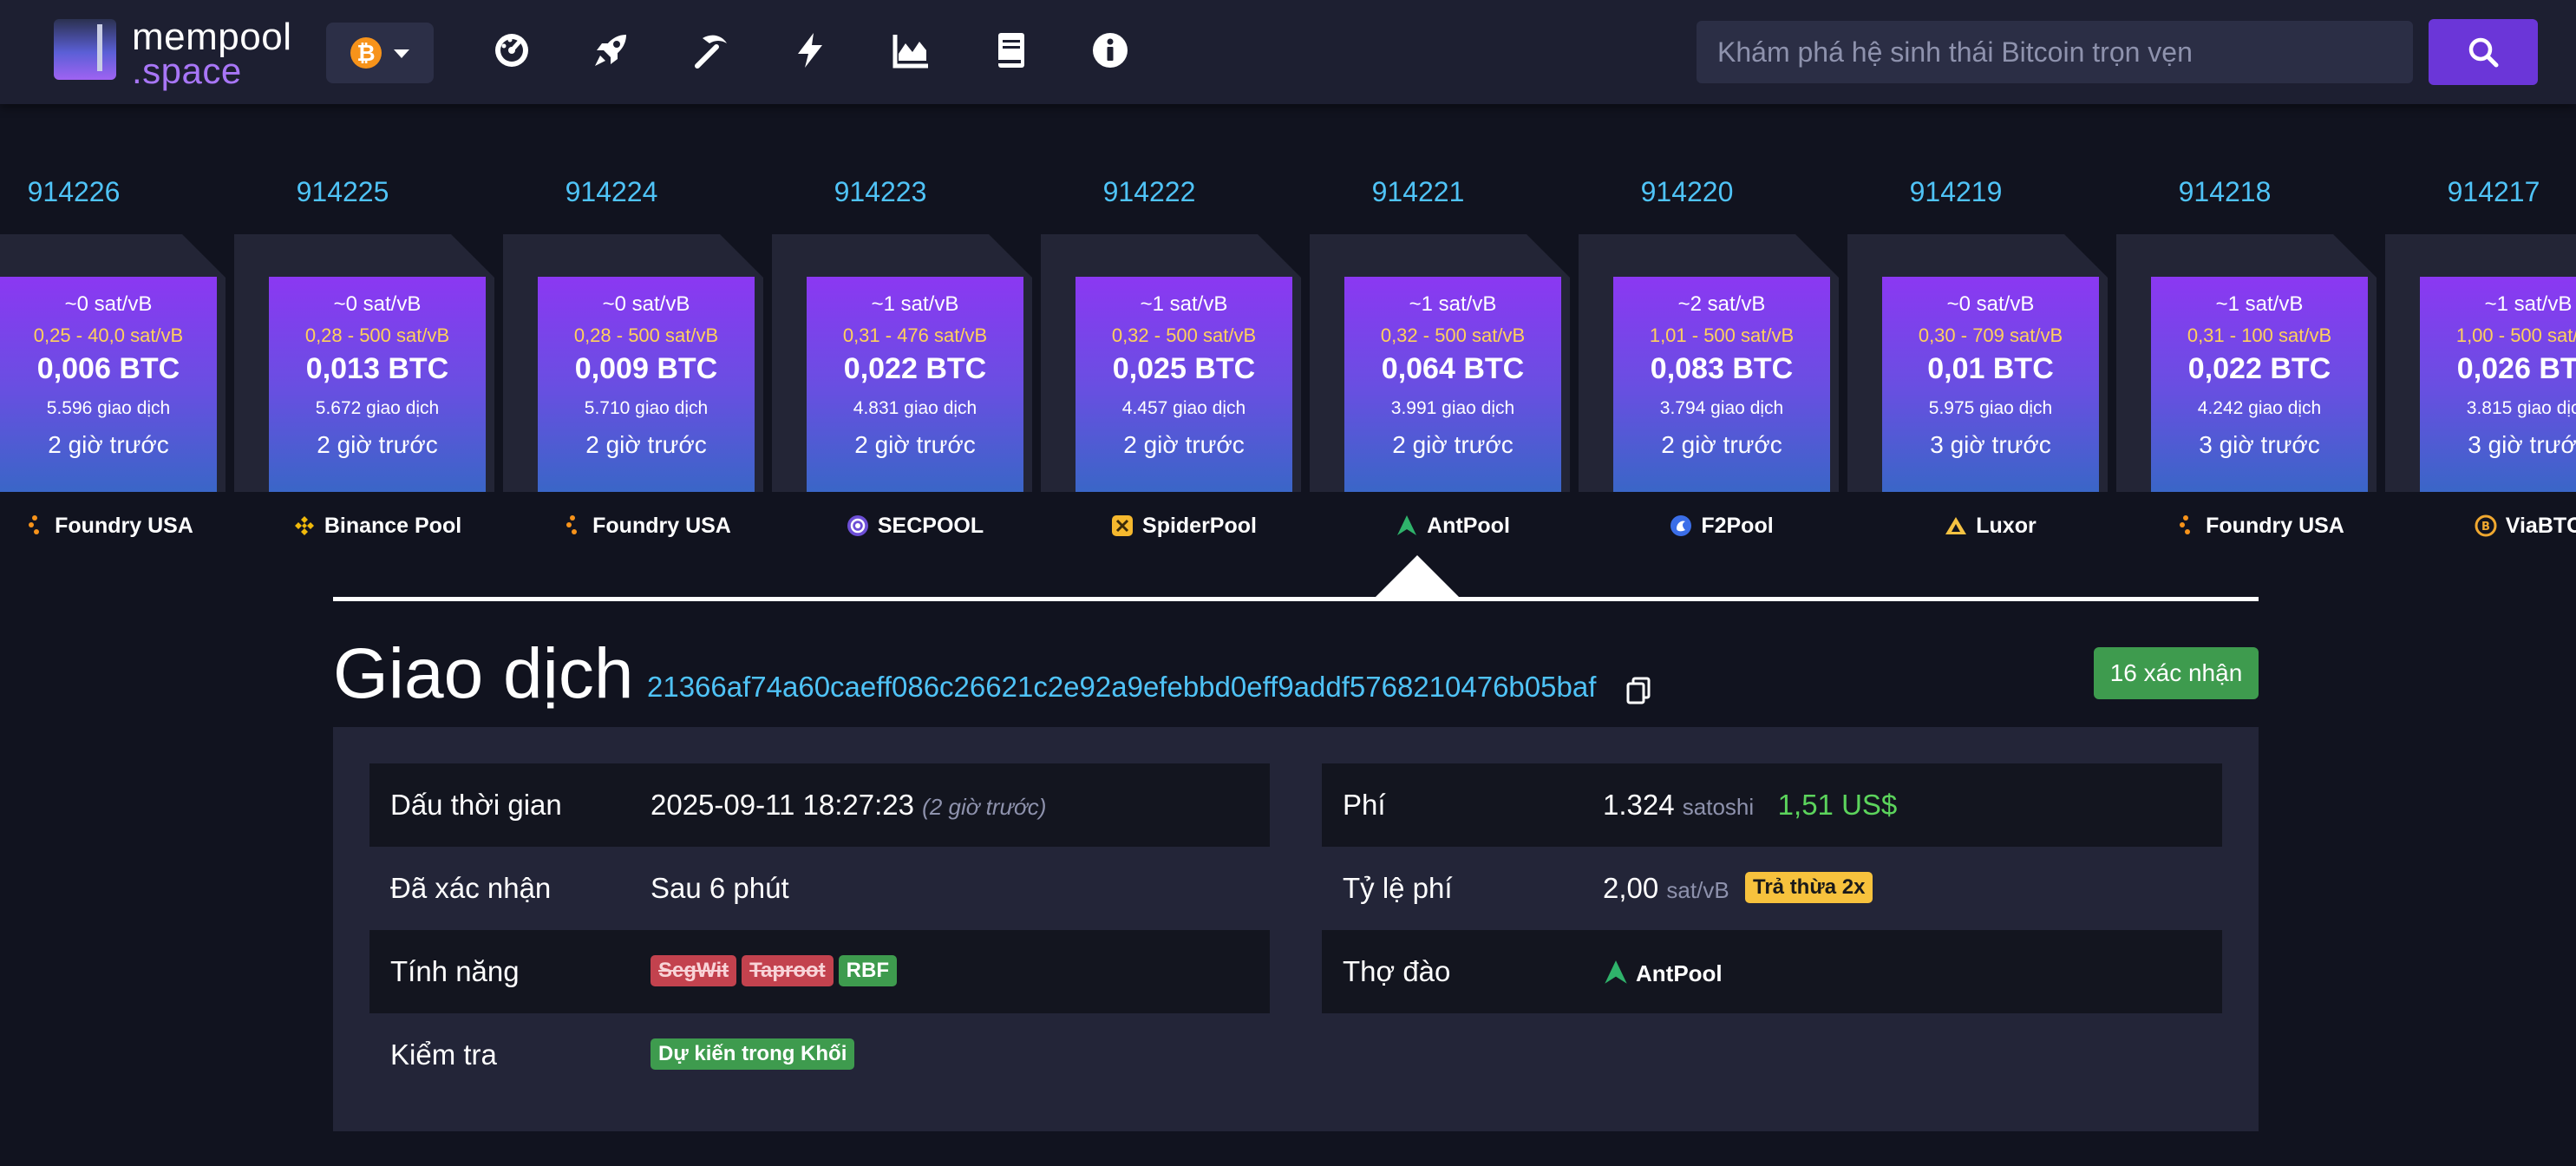  Describe the element at coordinates (911, 50) in the screenshot. I see `chart-icon` at that location.